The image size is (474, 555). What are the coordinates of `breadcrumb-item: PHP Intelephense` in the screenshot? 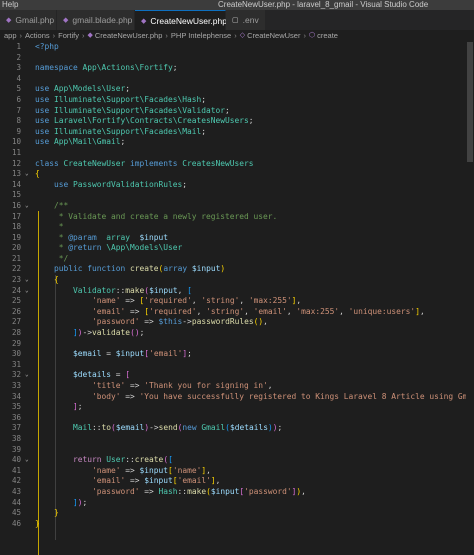 It's located at (201, 36).